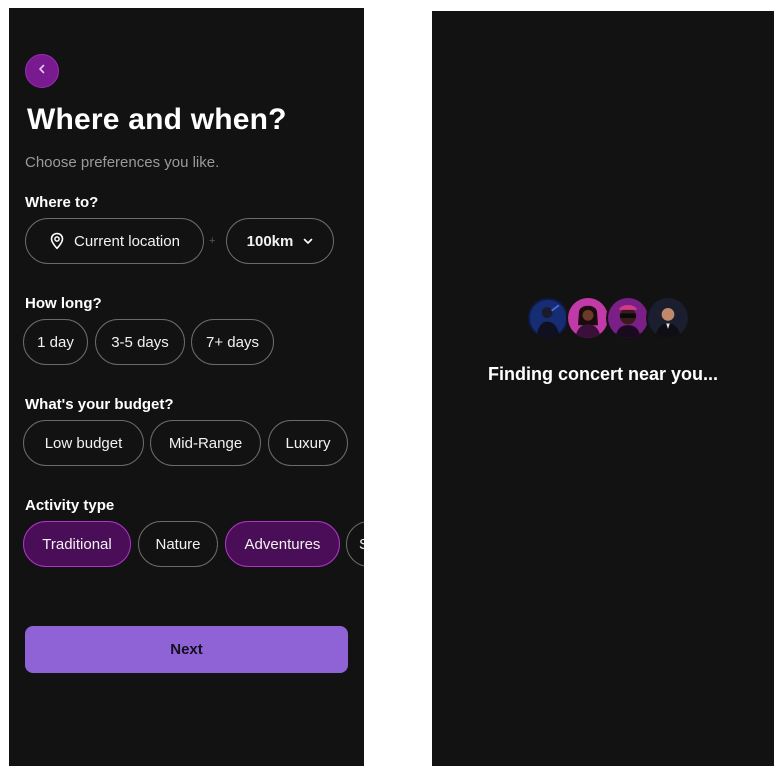  I want to click on radius-value: 100km, so click(270, 241).